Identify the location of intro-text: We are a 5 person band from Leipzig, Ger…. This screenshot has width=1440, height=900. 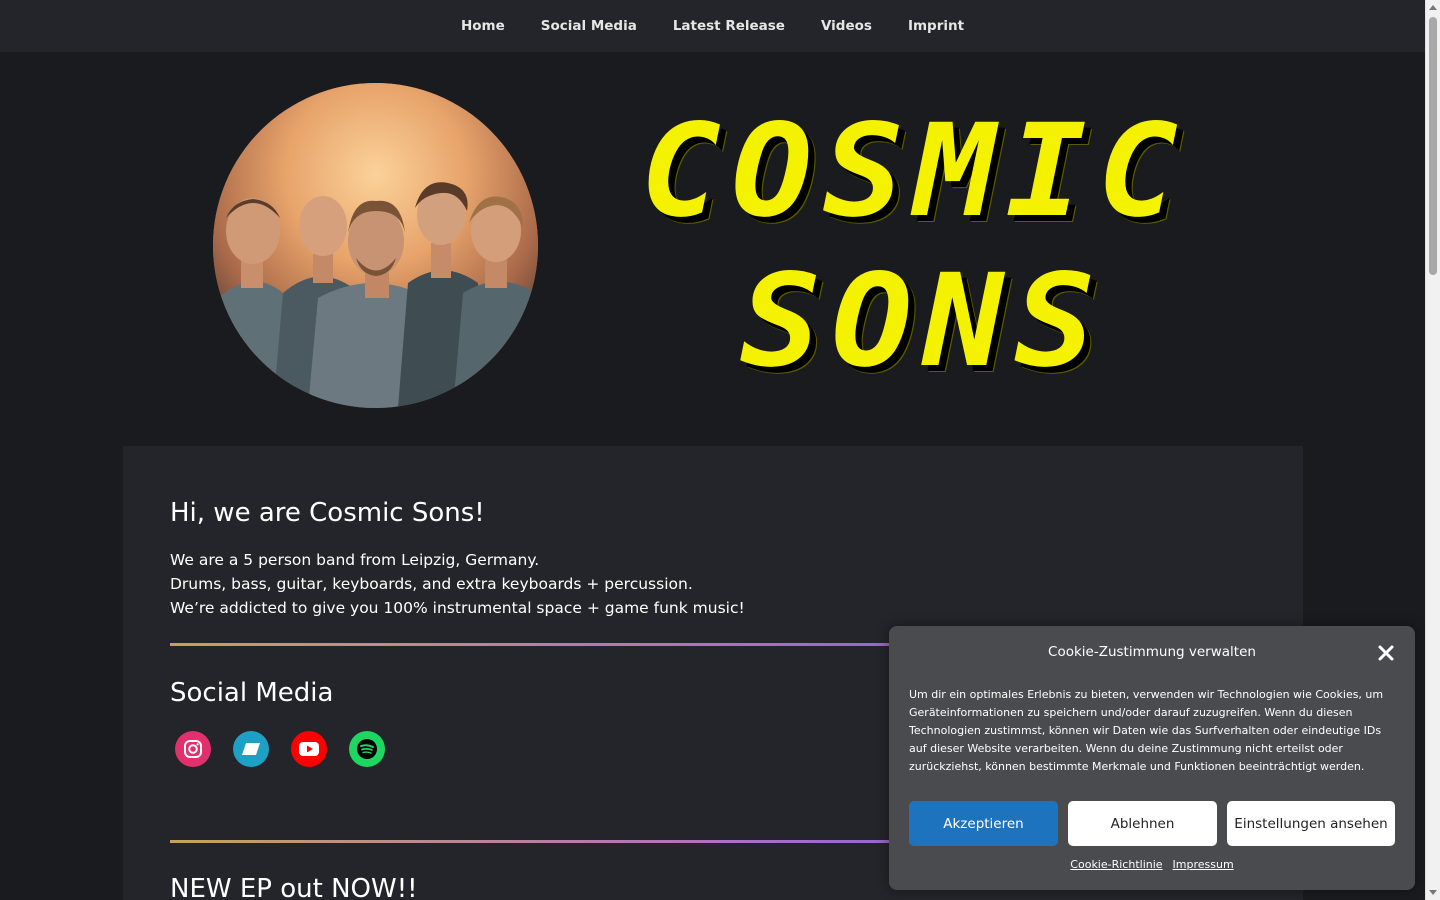
(457, 584).